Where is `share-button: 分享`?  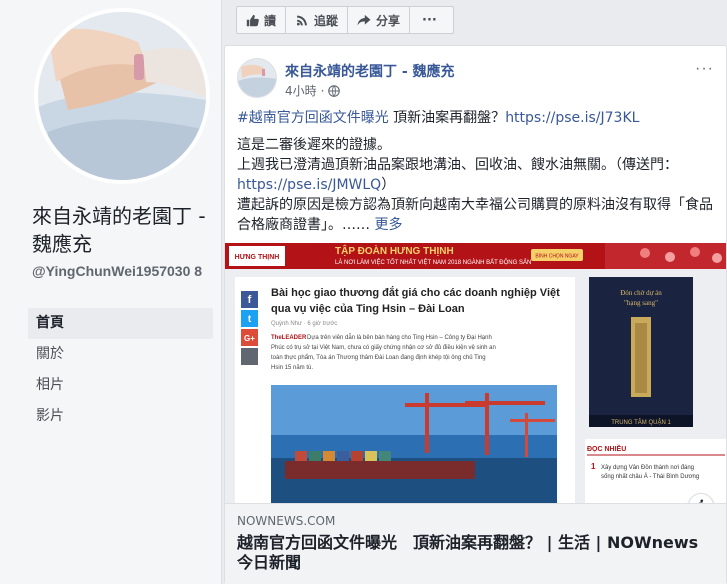 share-button: 分享 is located at coordinates (379, 20).